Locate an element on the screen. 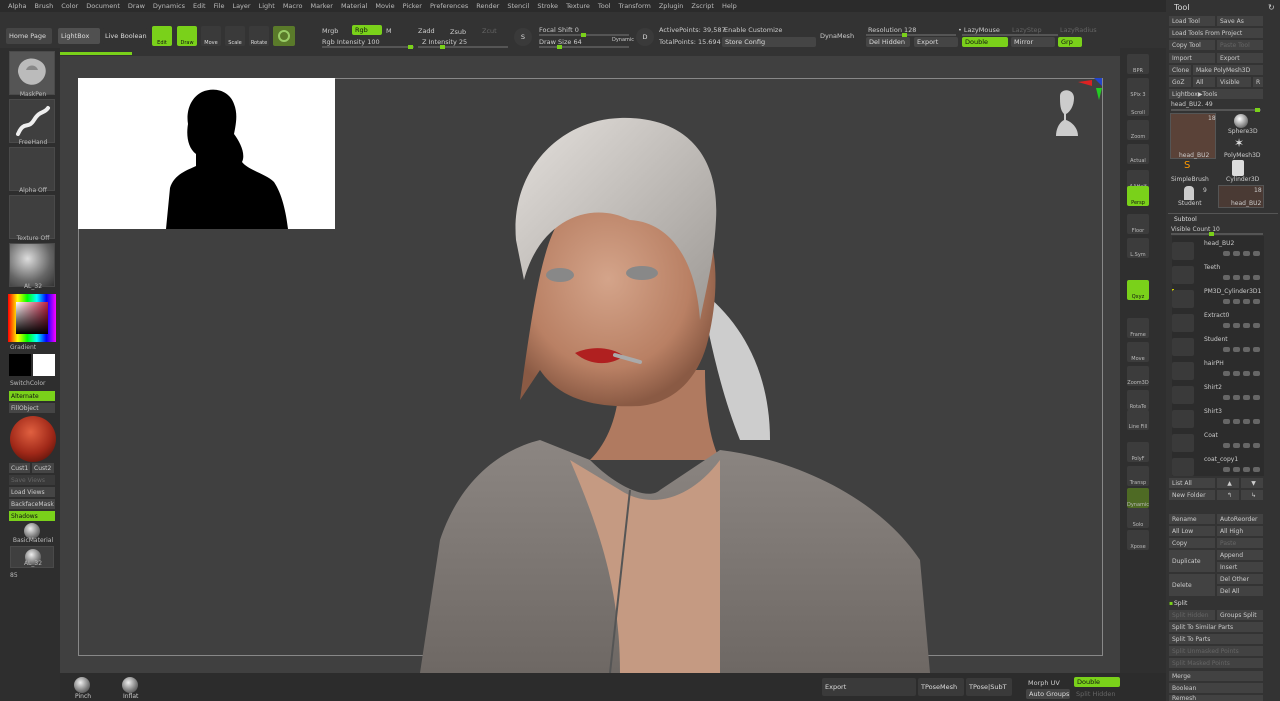 This screenshot has height=701, width=1280. enable-customize-button: Enable Customize is located at coordinates (753, 30).